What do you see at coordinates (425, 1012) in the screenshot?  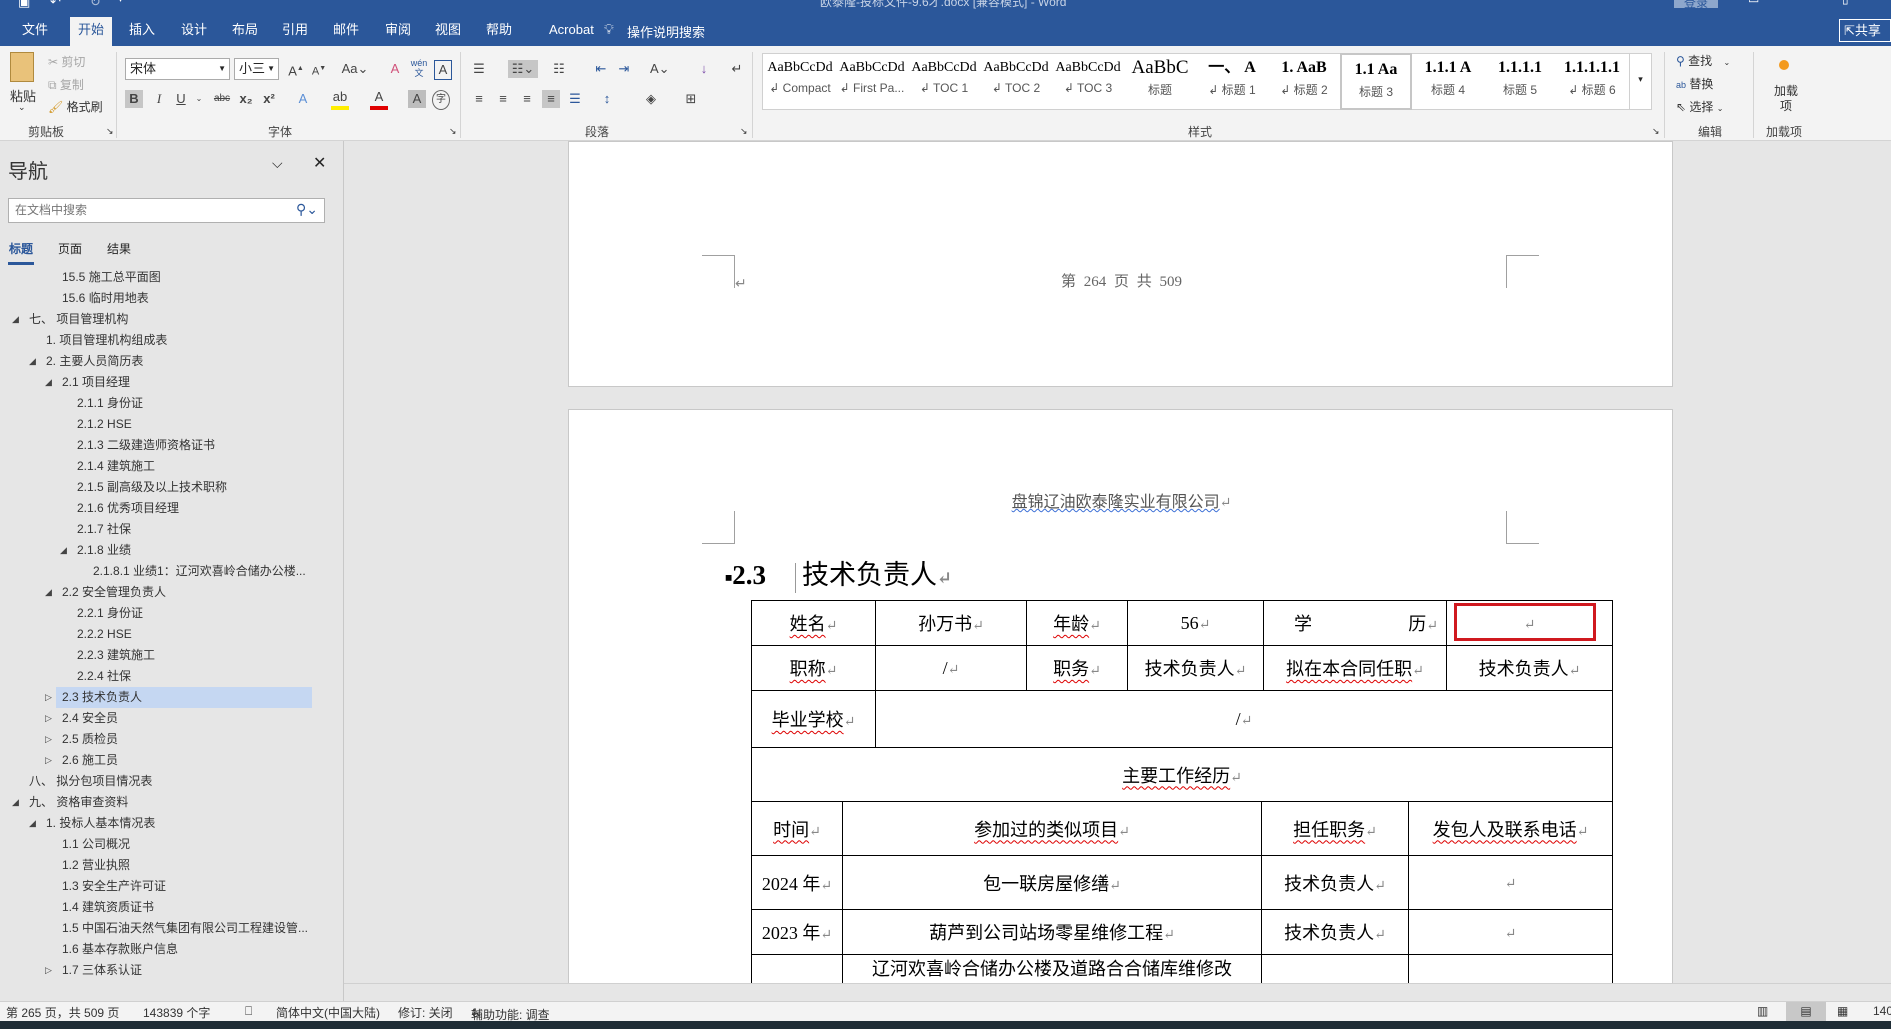 I see `track-changes-status: 修订: 关闭` at bounding box center [425, 1012].